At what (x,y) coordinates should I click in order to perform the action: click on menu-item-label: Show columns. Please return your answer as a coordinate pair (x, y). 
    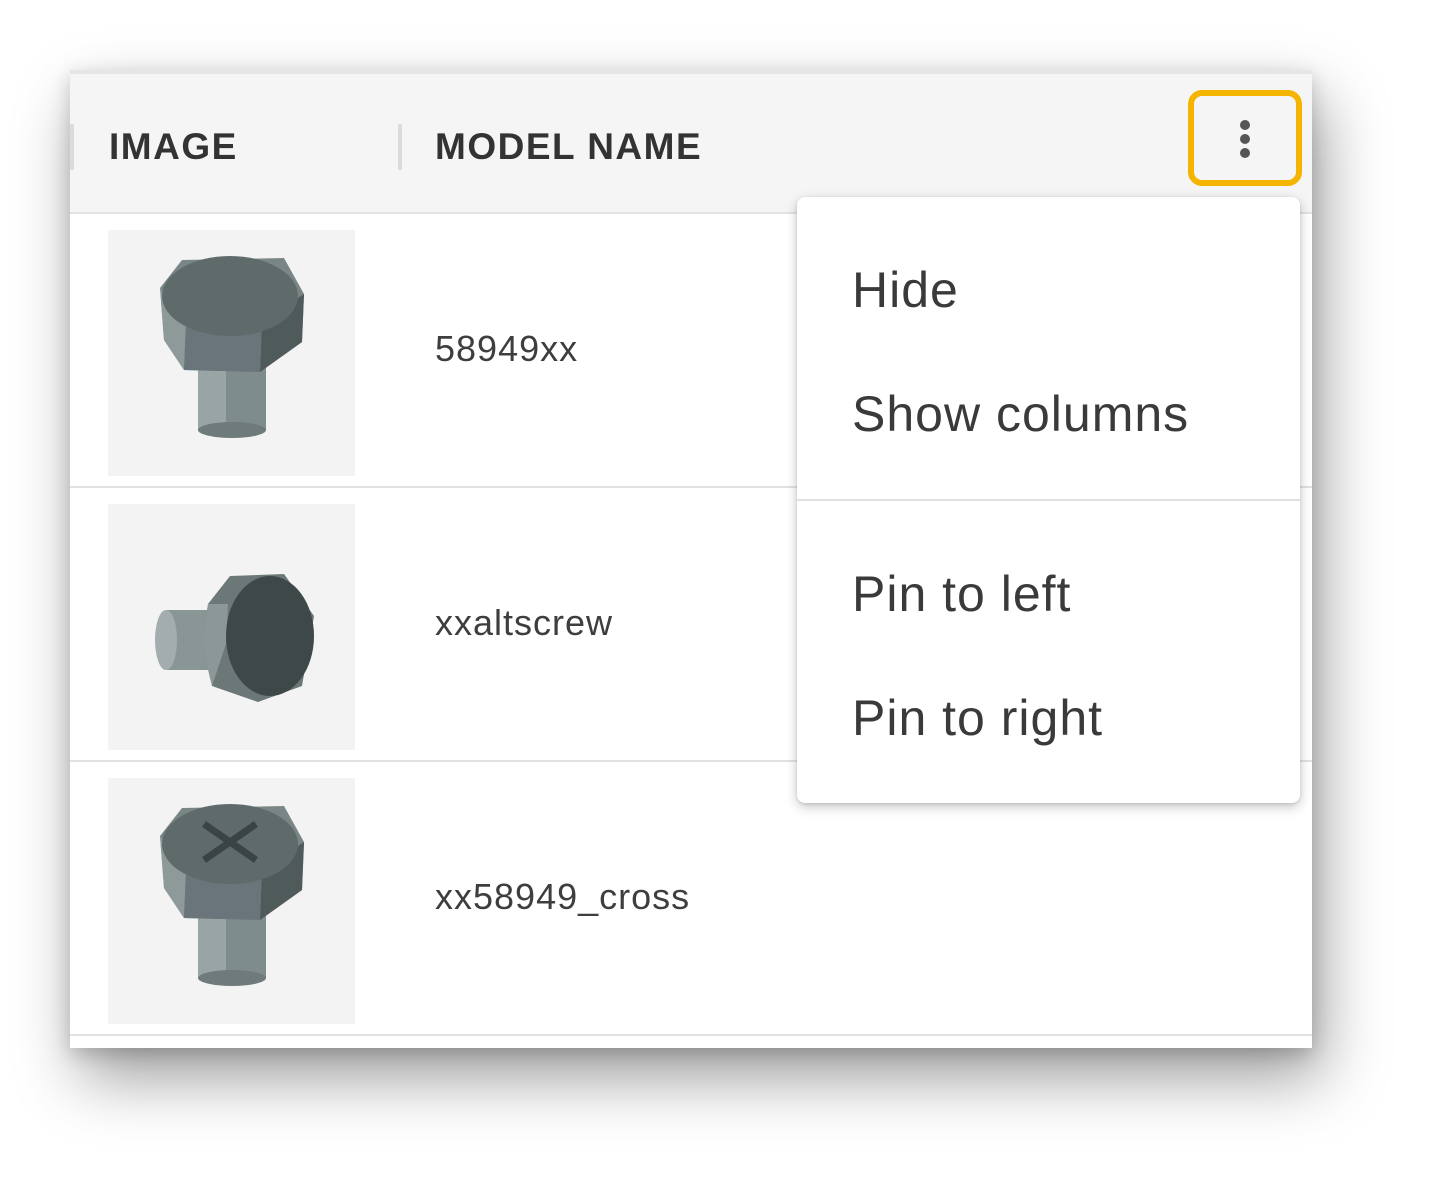
    Looking at the image, I should click on (1021, 414).